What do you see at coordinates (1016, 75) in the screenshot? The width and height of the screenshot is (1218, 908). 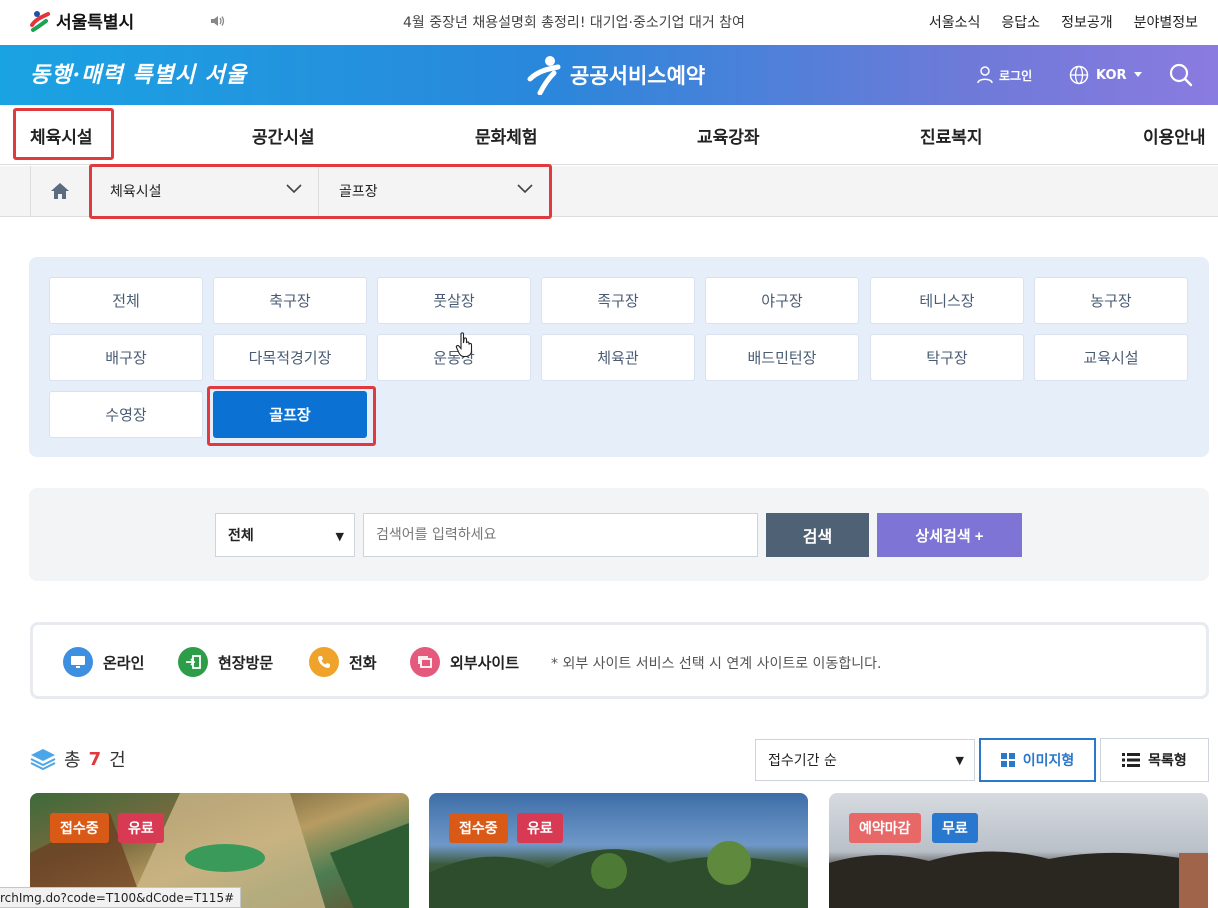 I see `login-label: 로그인` at bounding box center [1016, 75].